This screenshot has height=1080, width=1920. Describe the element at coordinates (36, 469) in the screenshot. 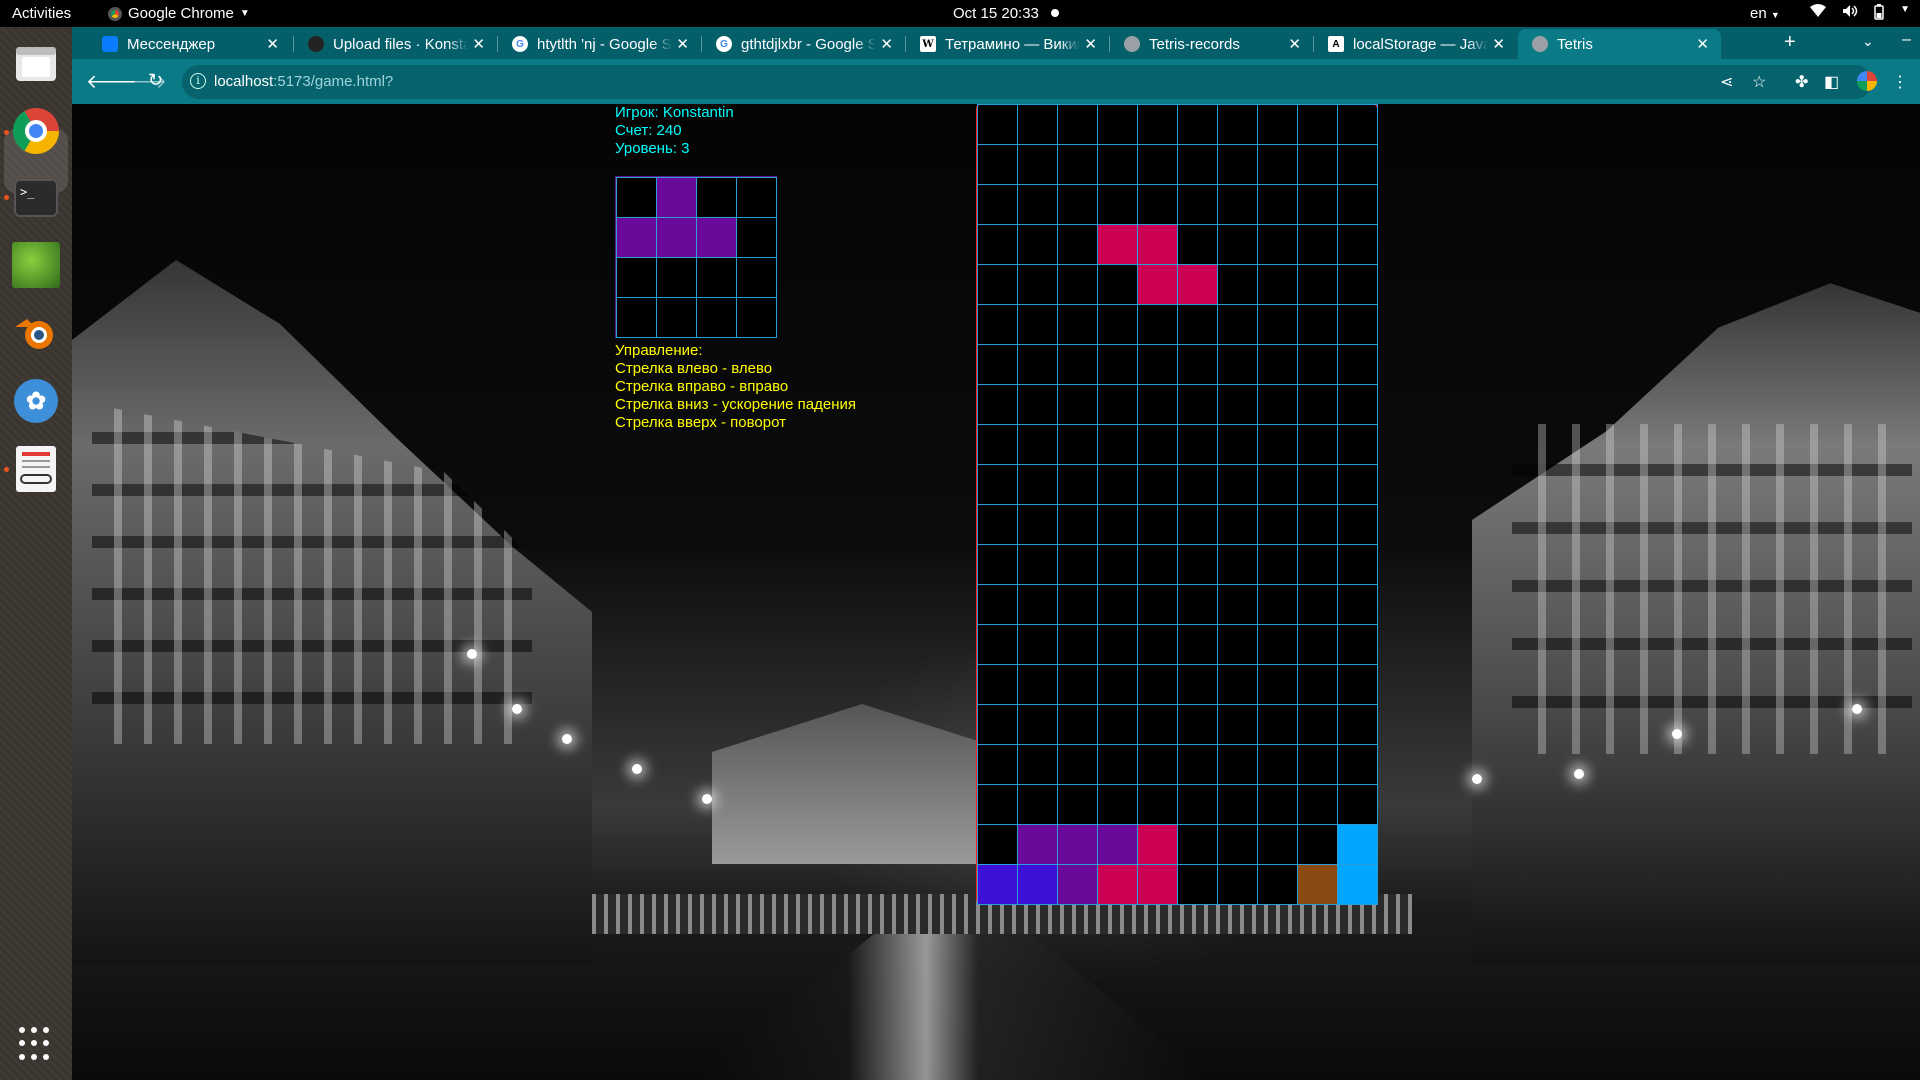

I see `document-viewer-launcher` at that location.